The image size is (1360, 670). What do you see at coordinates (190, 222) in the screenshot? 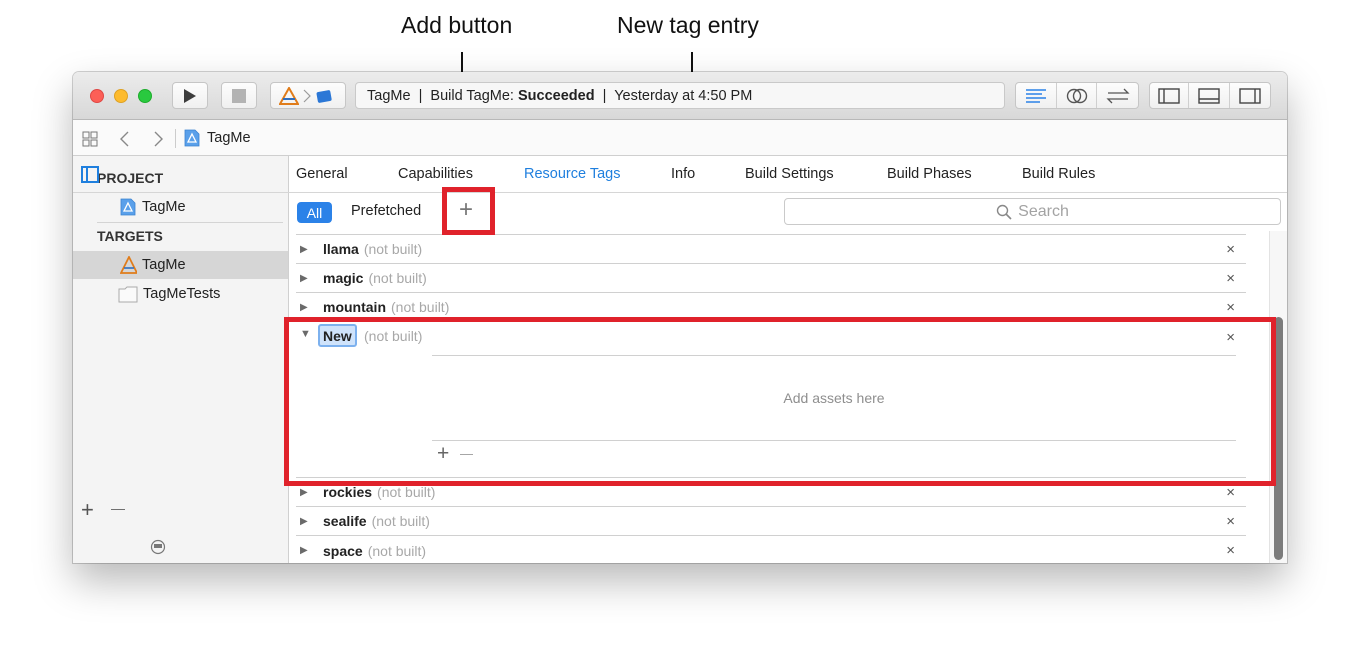
I see `sidebar-divider` at bounding box center [190, 222].